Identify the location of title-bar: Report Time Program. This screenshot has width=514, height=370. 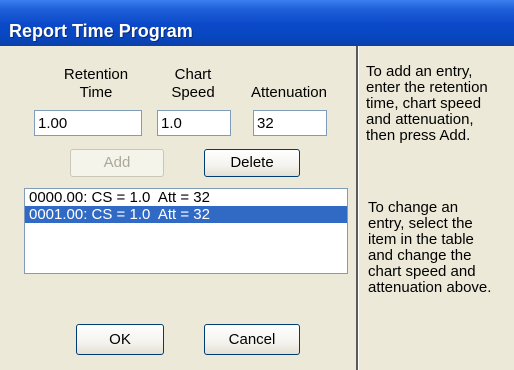
(257, 23).